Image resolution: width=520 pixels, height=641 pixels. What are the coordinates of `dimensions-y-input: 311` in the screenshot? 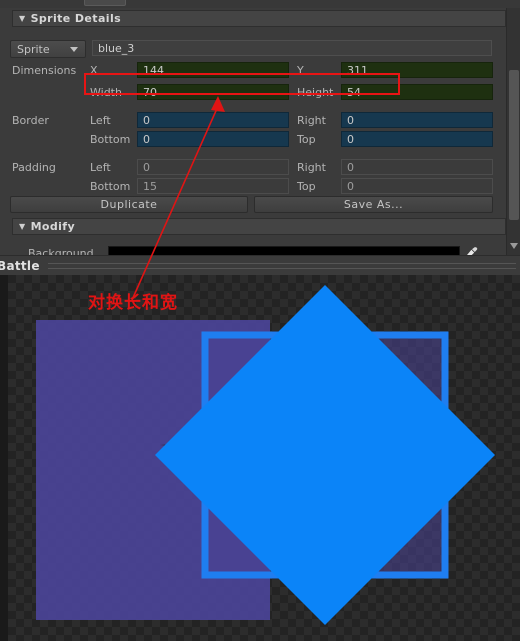 It's located at (417, 70).